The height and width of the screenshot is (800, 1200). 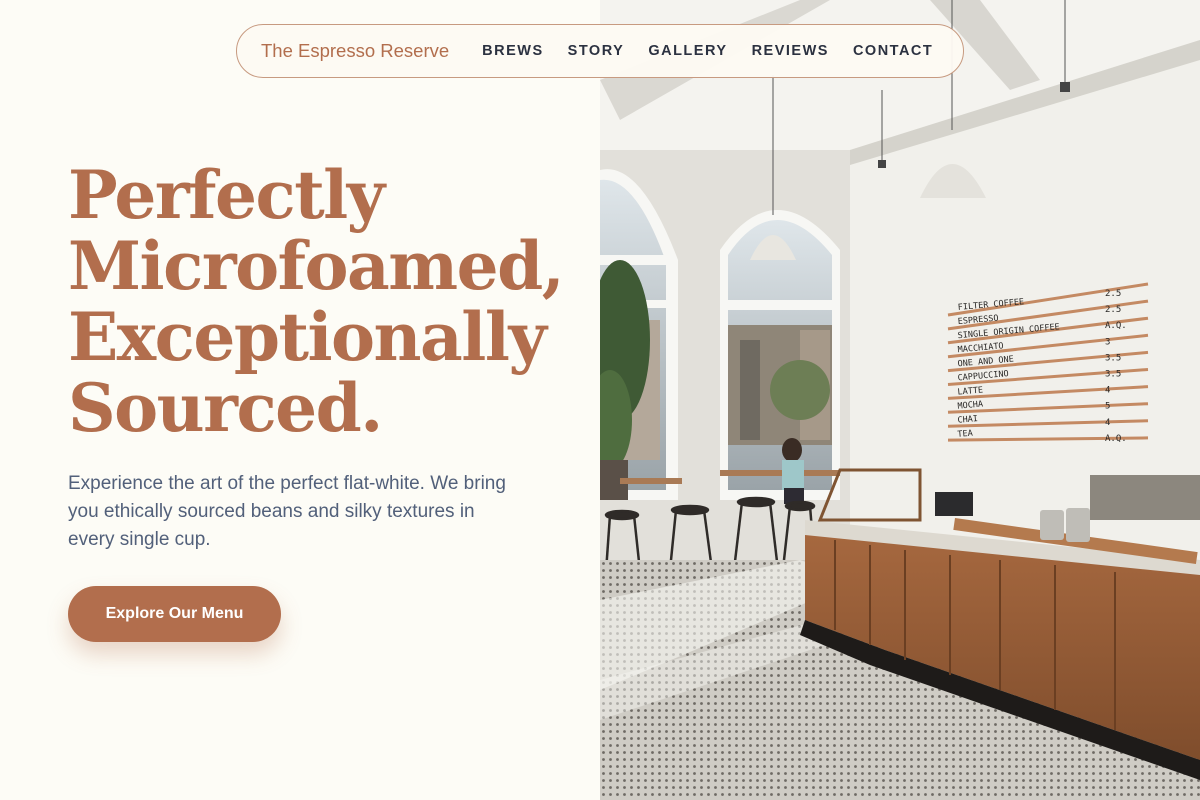 What do you see at coordinates (307, 337) in the screenshot?
I see `headline-line-3: Exceptionally` at bounding box center [307, 337].